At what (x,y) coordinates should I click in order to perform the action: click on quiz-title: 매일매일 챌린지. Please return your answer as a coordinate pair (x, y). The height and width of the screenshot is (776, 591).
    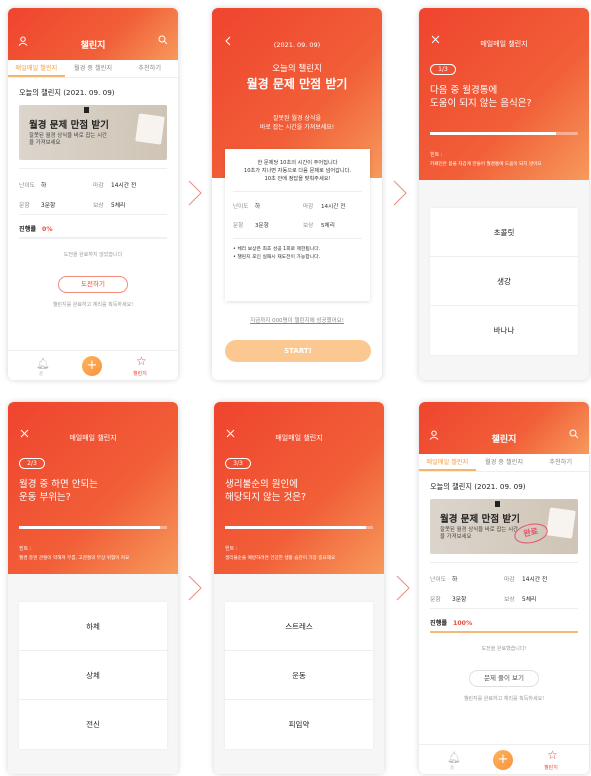
    Looking at the image, I should click on (504, 44).